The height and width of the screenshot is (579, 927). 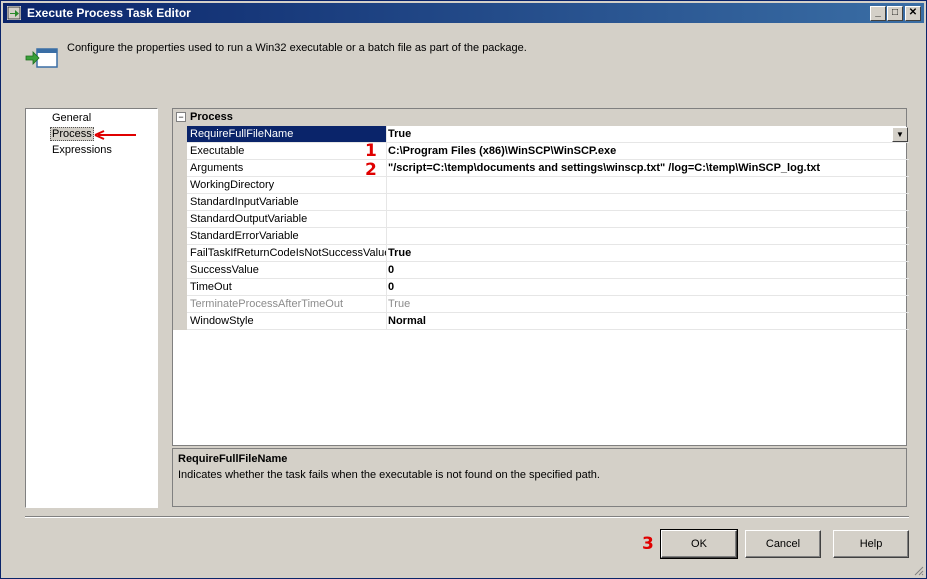 What do you see at coordinates (109, 13) in the screenshot?
I see `window-title: Execute Process Task Editor` at bounding box center [109, 13].